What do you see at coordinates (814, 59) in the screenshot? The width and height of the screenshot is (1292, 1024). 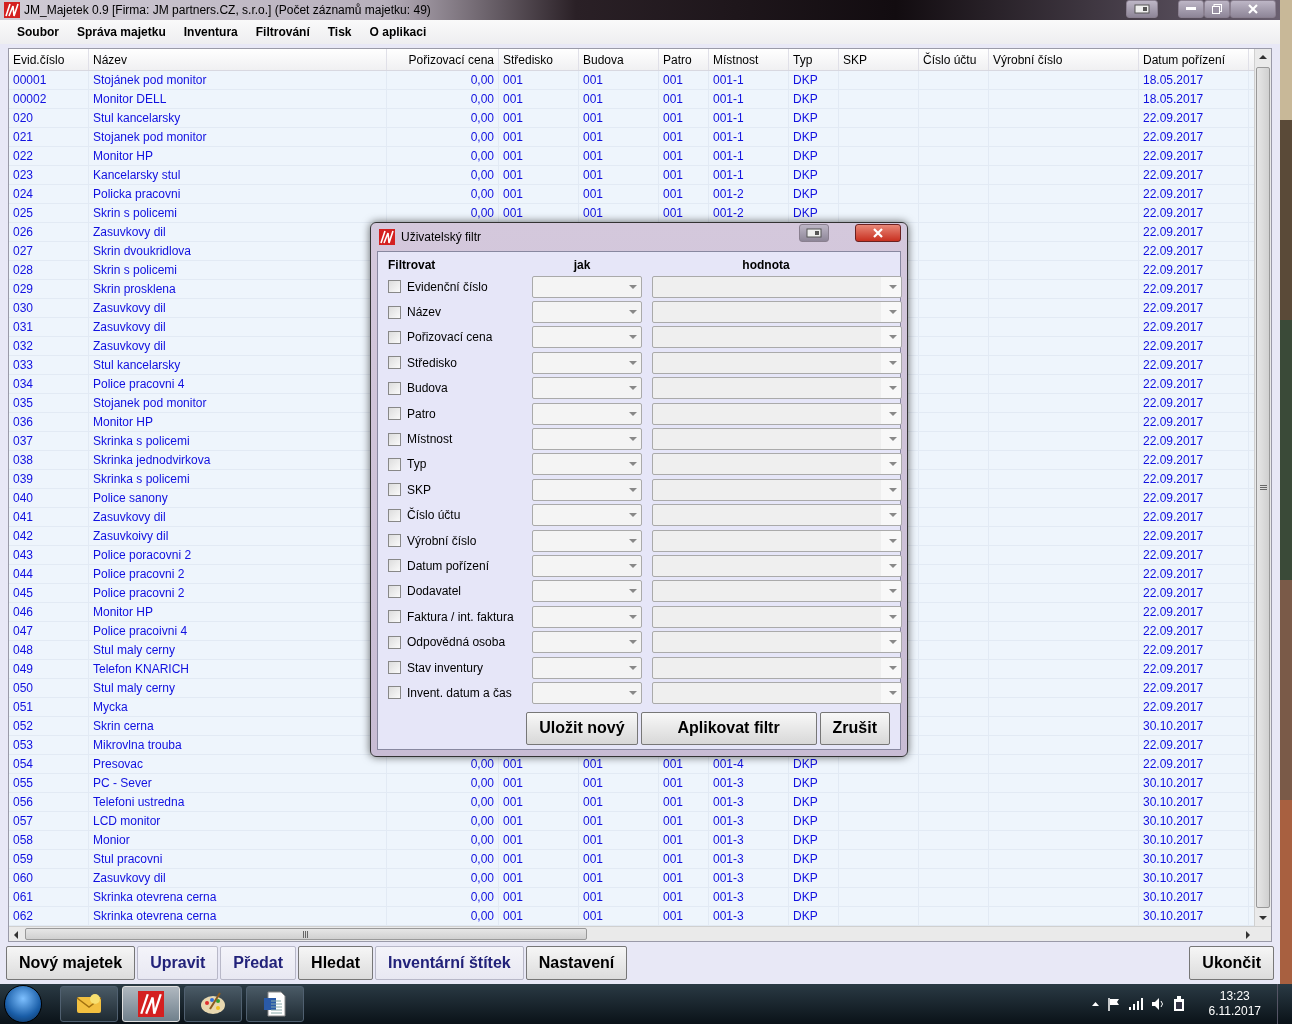 I see `column-header: Typ` at bounding box center [814, 59].